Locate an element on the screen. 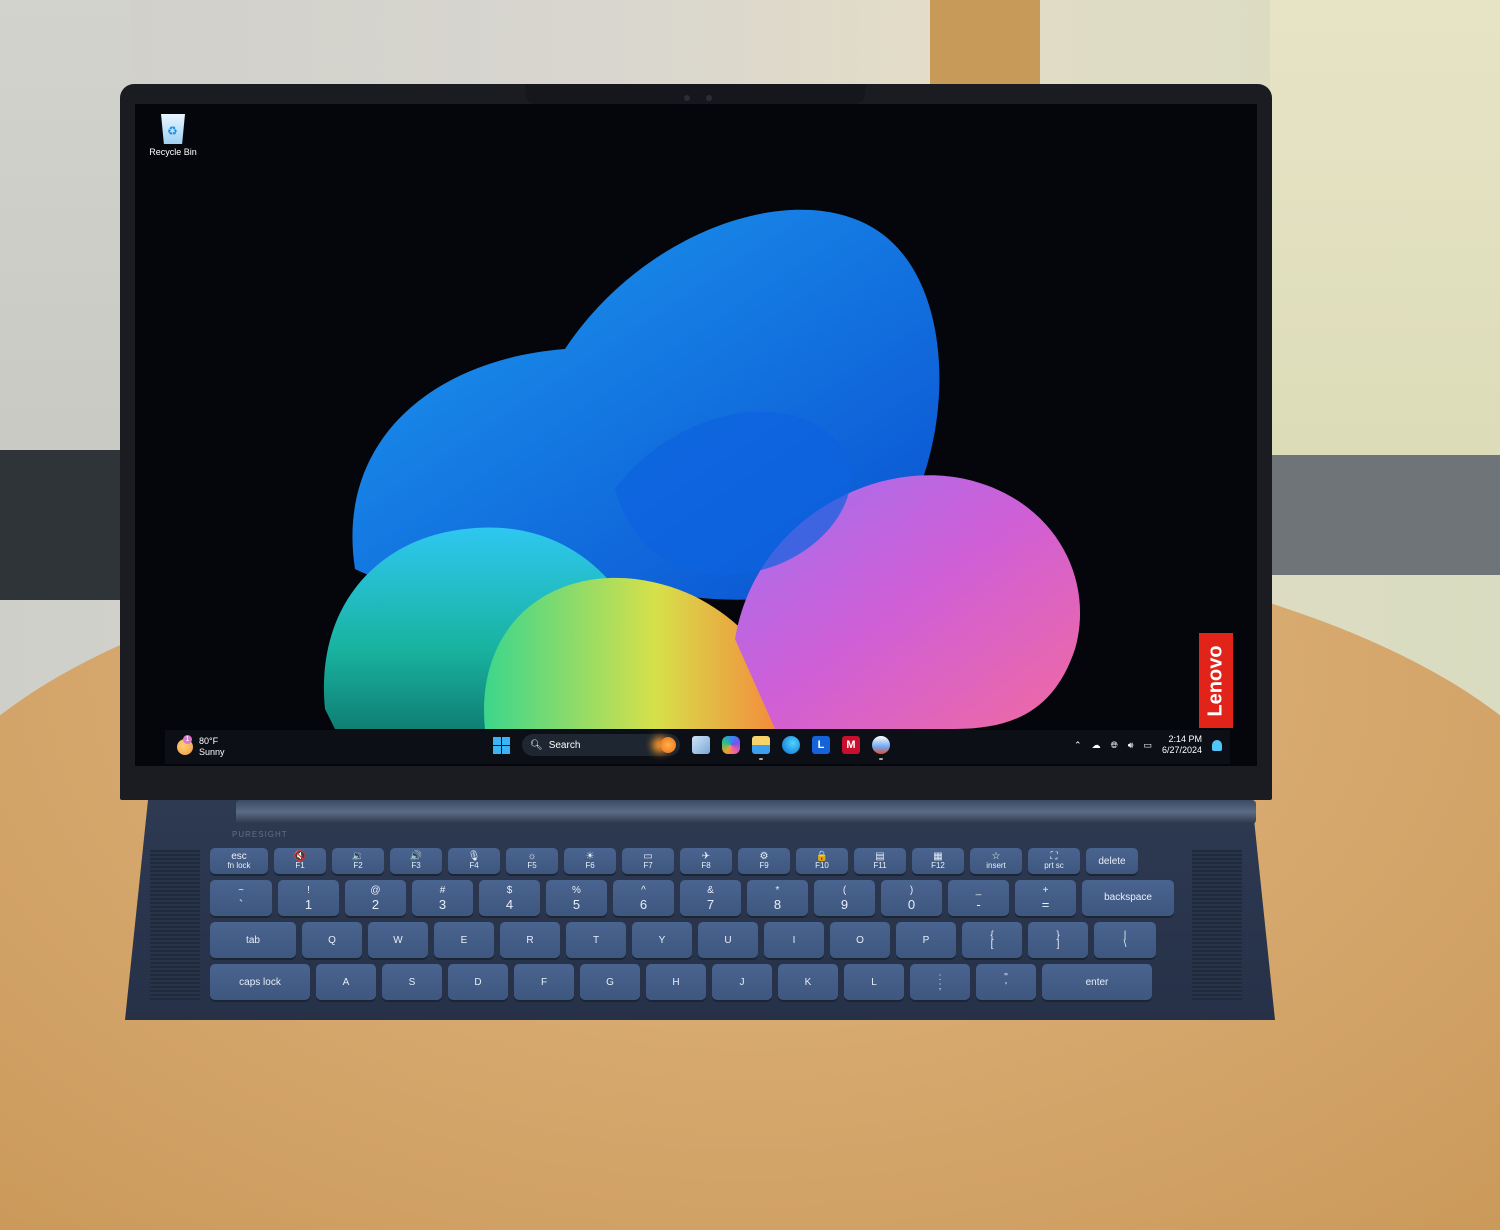 The width and height of the screenshot is (1500, 1230). key-legend-top: ~ is located at coordinates (241, 890).